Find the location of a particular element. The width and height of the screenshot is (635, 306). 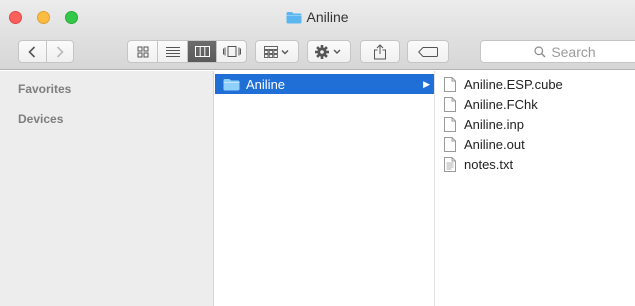

navigation-group is located at coordinates (46, 51).